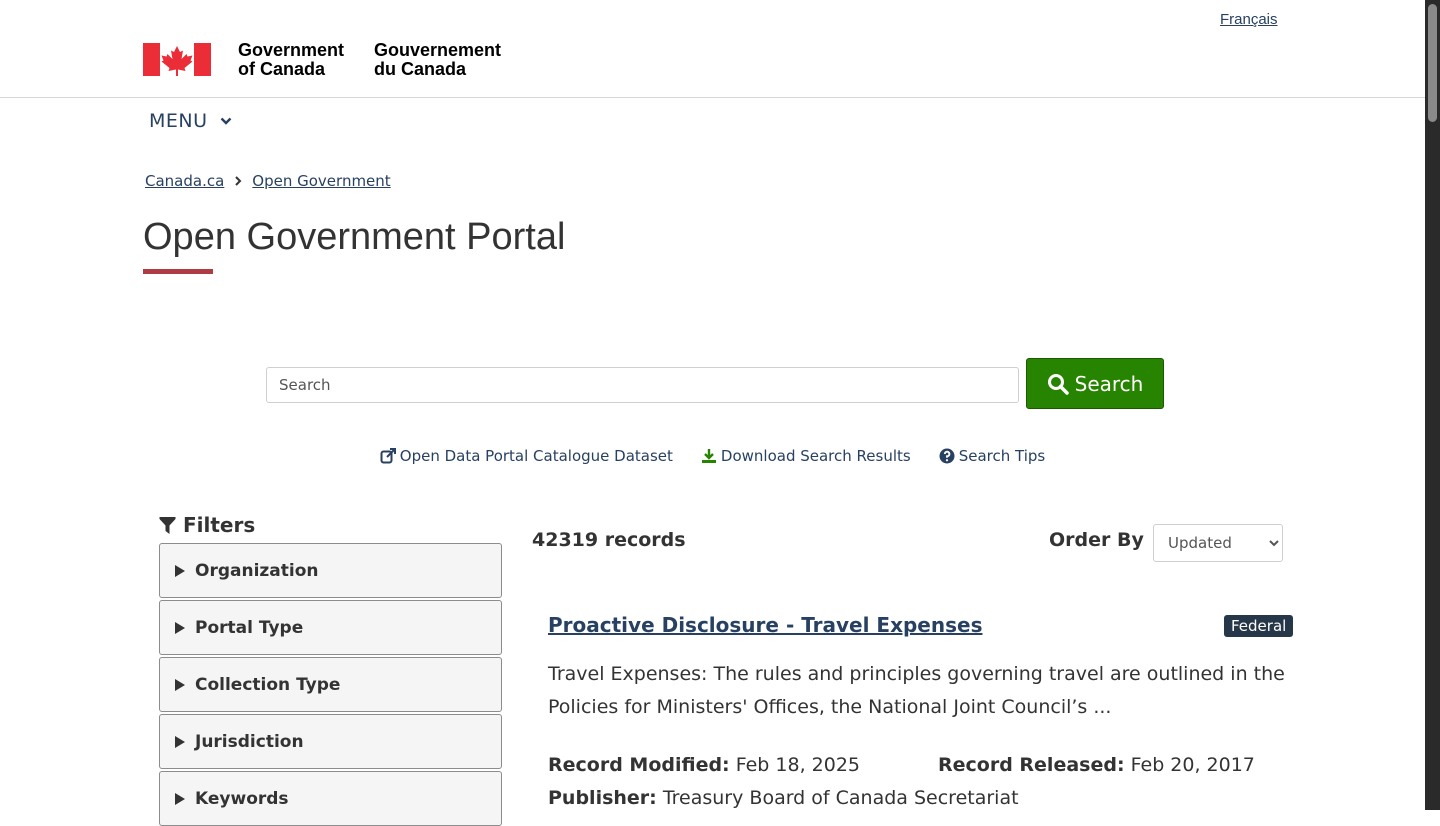 The width and height of the screenshot is (1440, 826). What do you see at coordinates (219, 525) in the screenshot?
I see `filters-title: Filters` at bounding box center [219, 525].